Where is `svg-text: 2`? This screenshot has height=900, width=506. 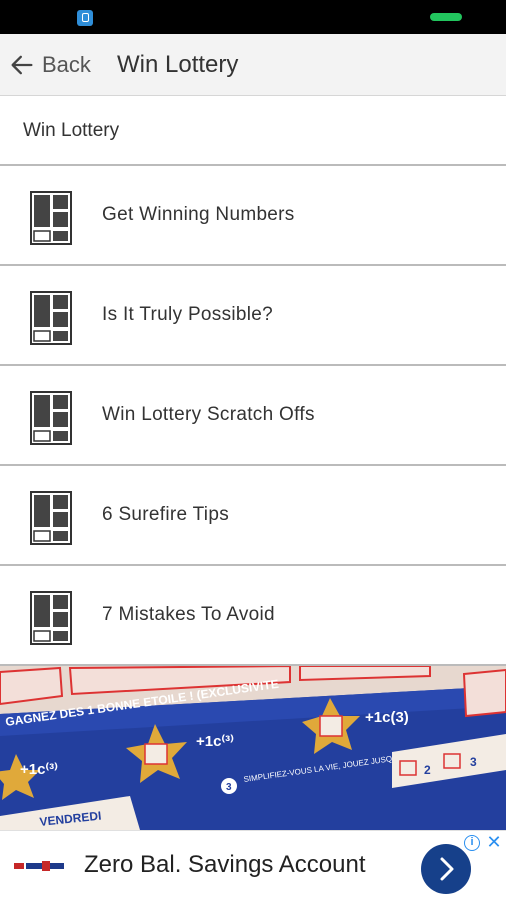
svg-text: 2 is located at coordinates (427, 770).